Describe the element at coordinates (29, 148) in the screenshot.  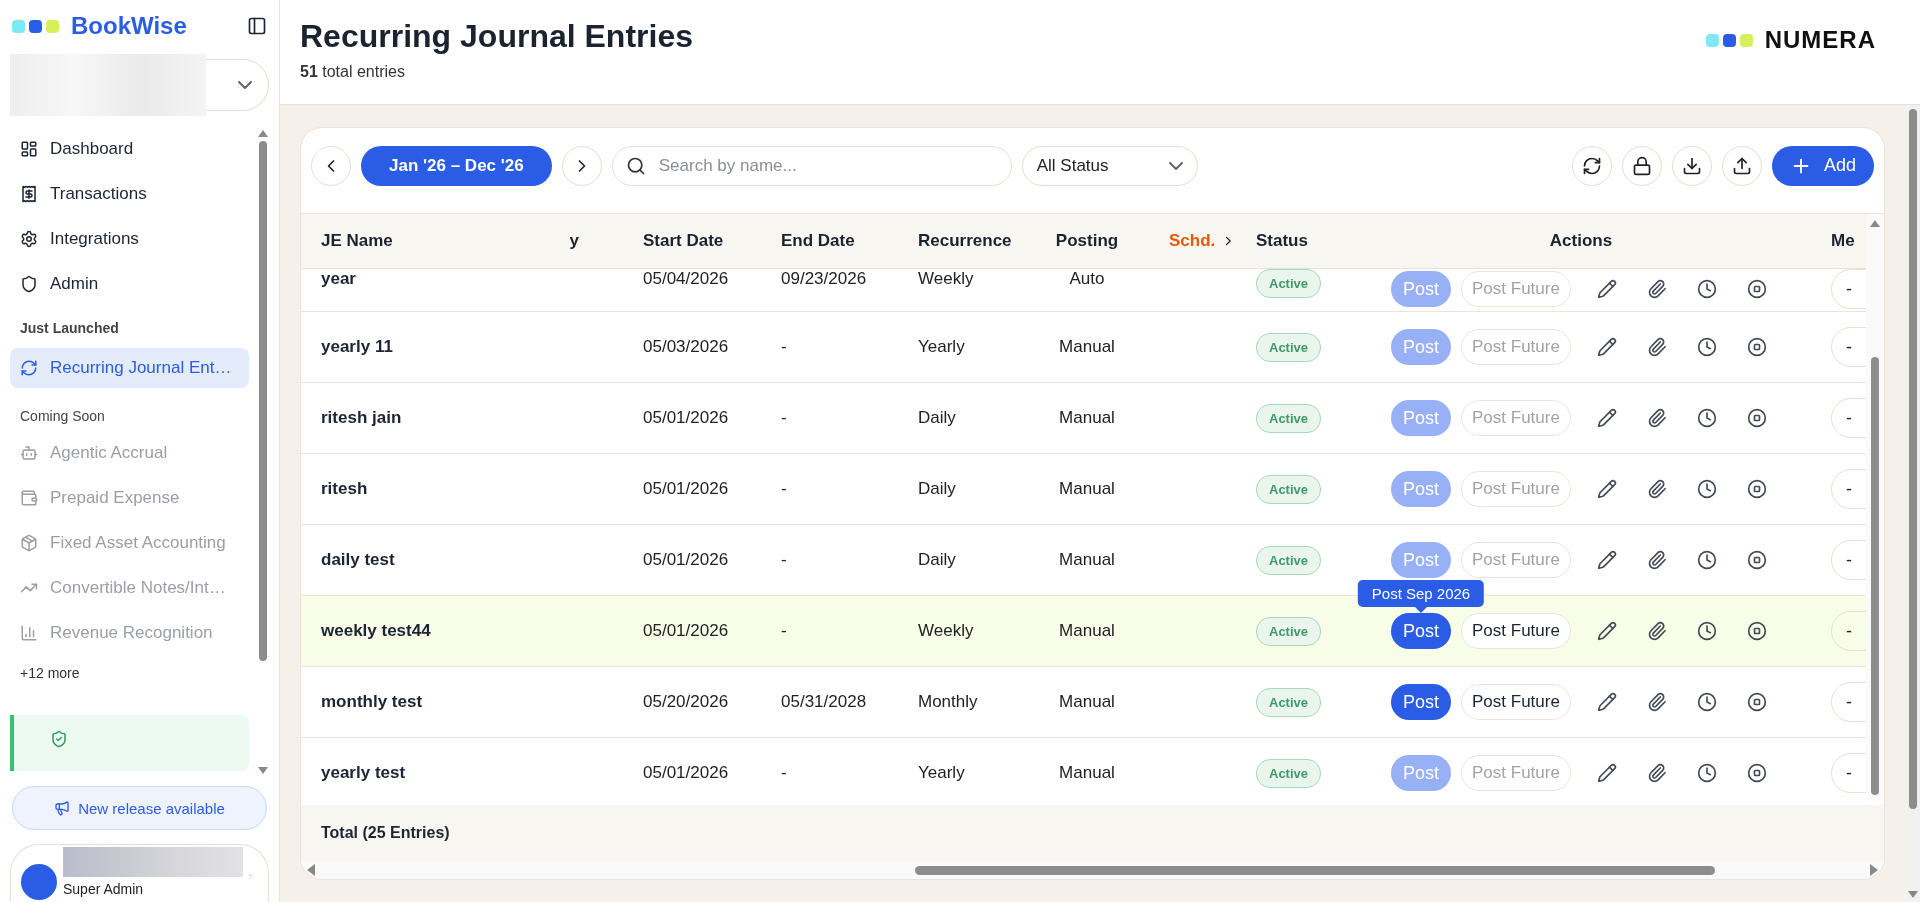
I see `dashboard-icon` at that location.